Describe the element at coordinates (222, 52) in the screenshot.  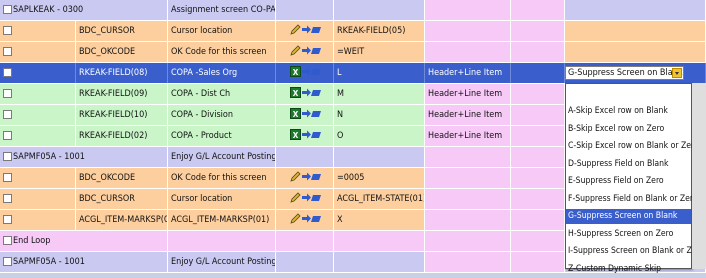
I see `field-description: OK Code for this screen` at that location.